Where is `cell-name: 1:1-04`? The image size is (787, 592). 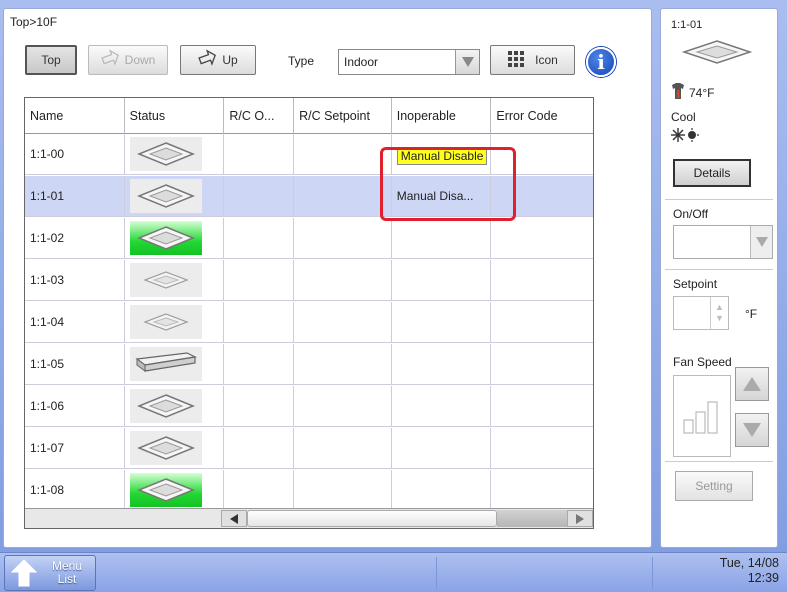
cell-name: 1:1-04 is located at coordinates (75, 322).